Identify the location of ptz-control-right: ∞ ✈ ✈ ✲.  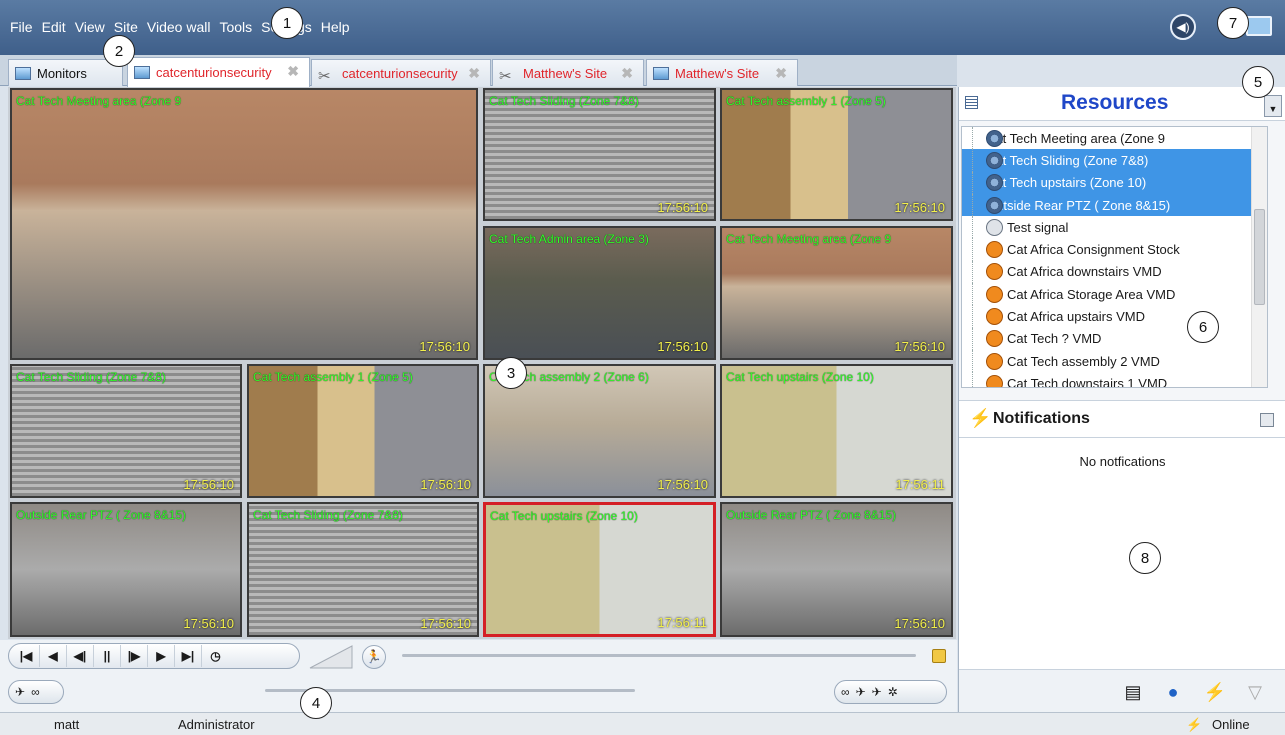
(890, 692).